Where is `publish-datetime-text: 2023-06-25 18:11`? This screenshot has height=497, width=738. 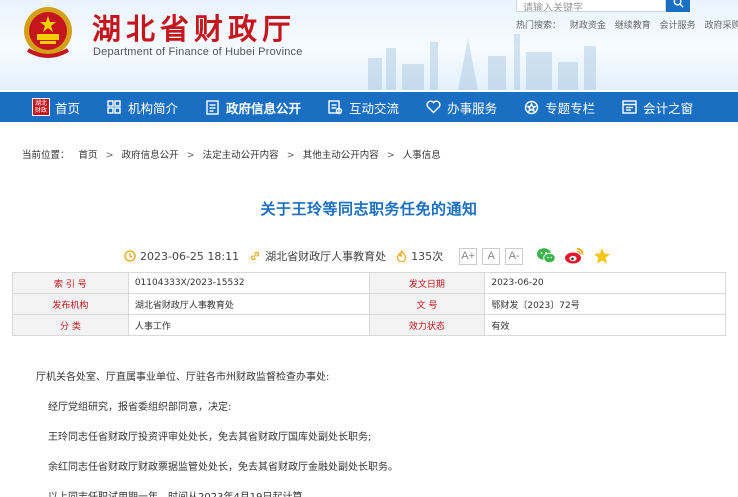
publish-datetime-text: 2023-06-25 18:11 is located at coordinates (190, 256).